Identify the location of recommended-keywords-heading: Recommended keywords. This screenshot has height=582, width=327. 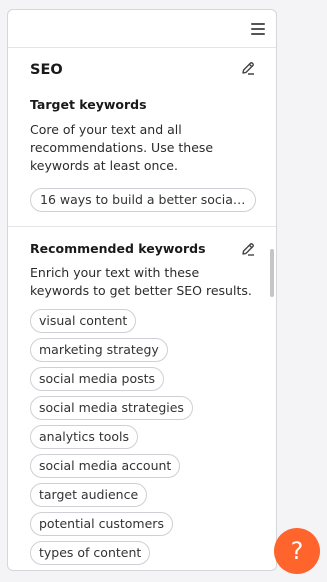
(118, 248).